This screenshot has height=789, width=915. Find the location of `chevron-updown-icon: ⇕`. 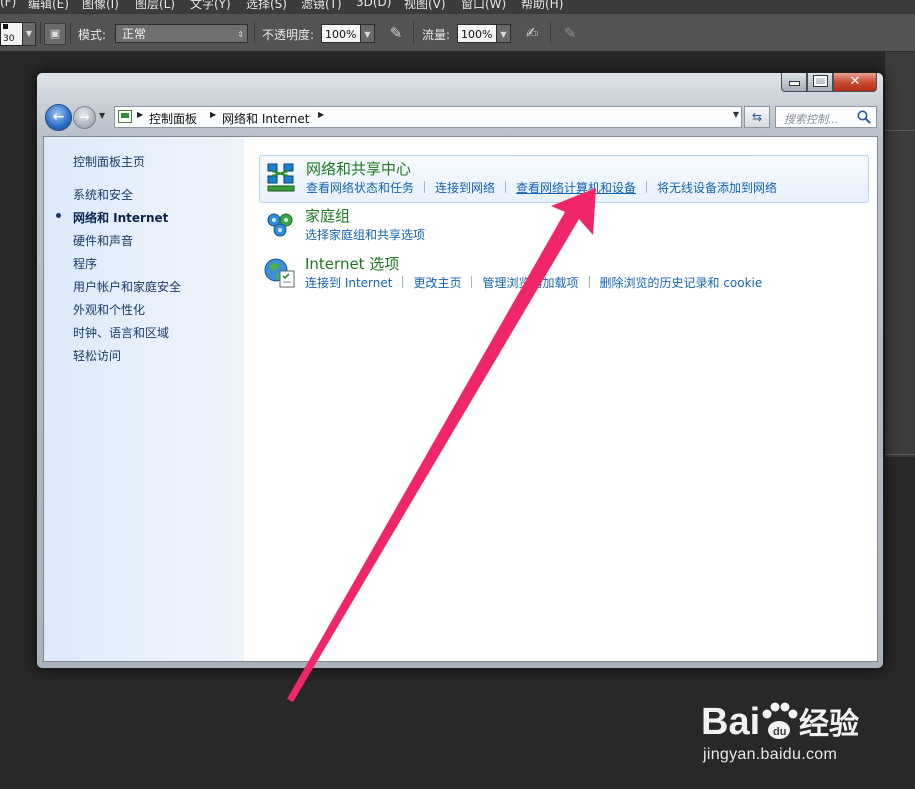

chevron-updown-icon: ⇕ is located at coordinates (240, 34).